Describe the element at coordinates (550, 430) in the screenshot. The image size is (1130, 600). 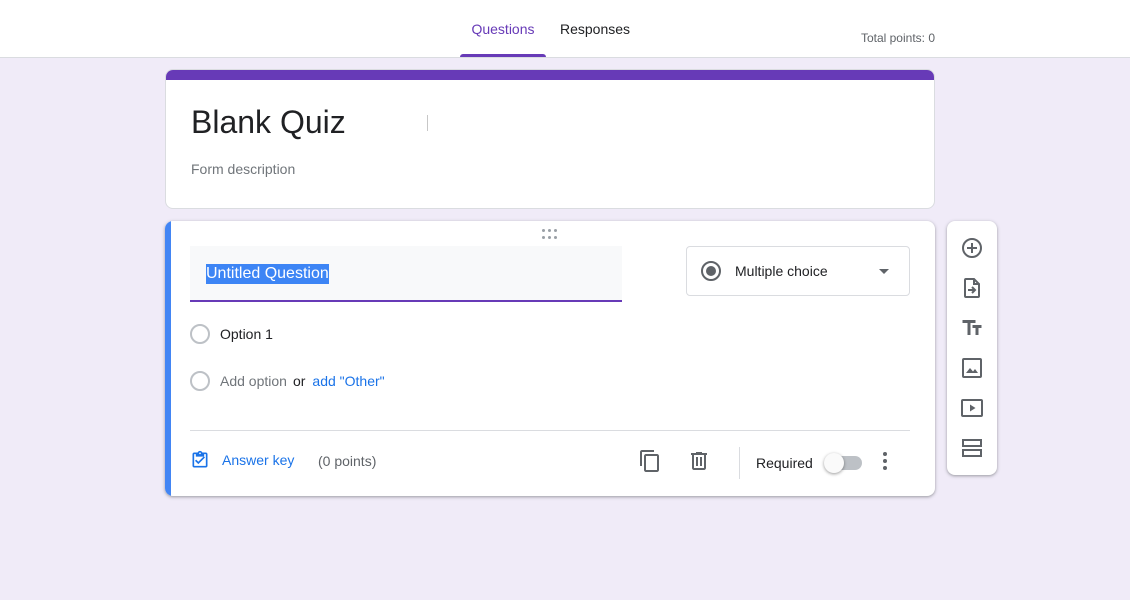
I see `footer-divider` at that location.